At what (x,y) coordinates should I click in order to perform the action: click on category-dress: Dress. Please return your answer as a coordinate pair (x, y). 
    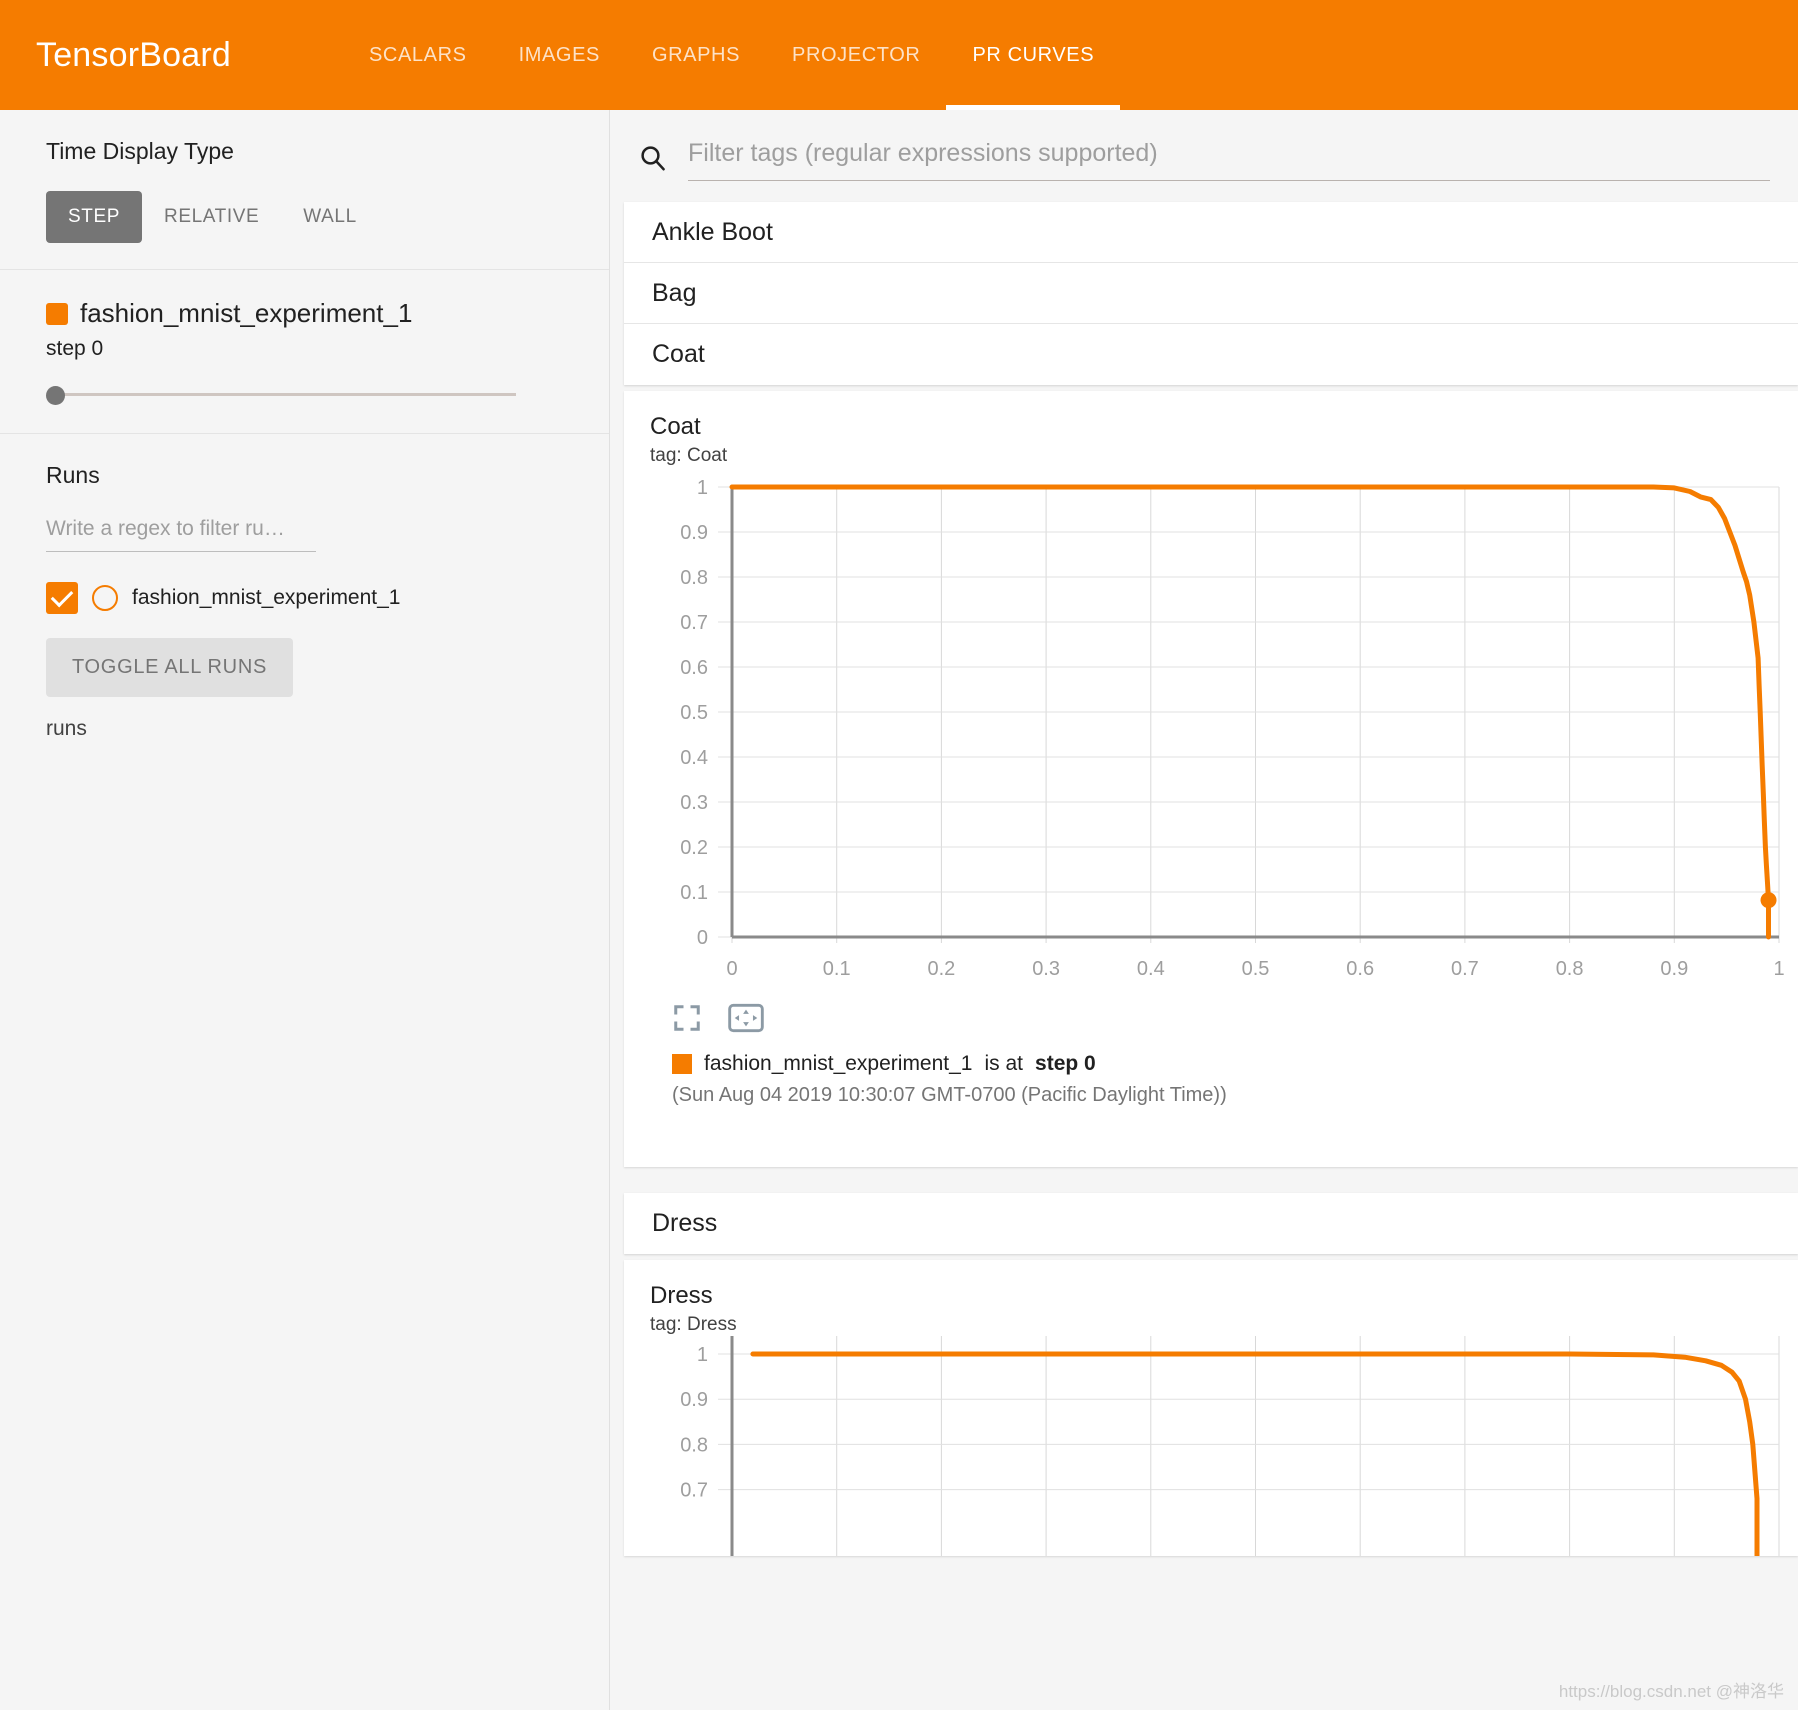
    Looking at the image, I should click on (1211, 1223).